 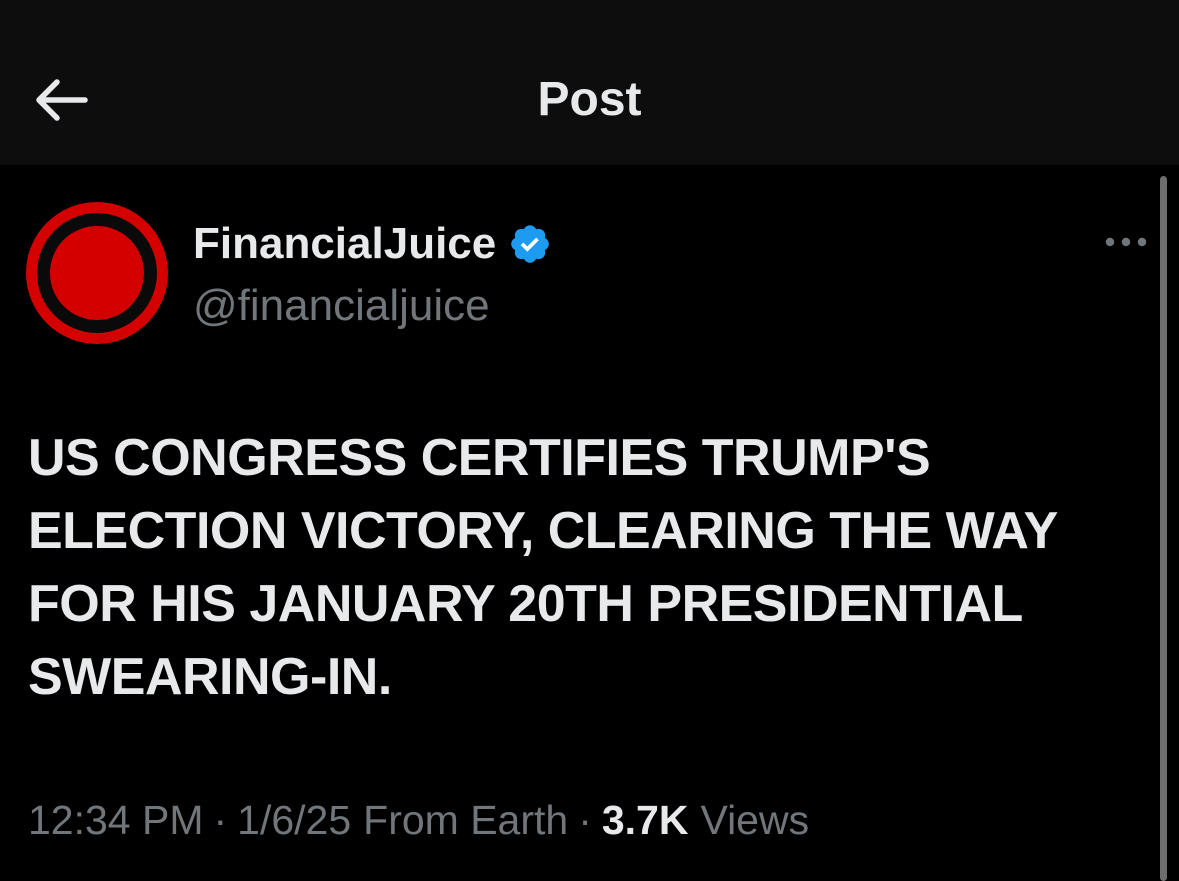 What do you see at coordinates (341, 306) in the screenshot?
I see `author-handle: @financialjuice` at bounding box center [341, 306].